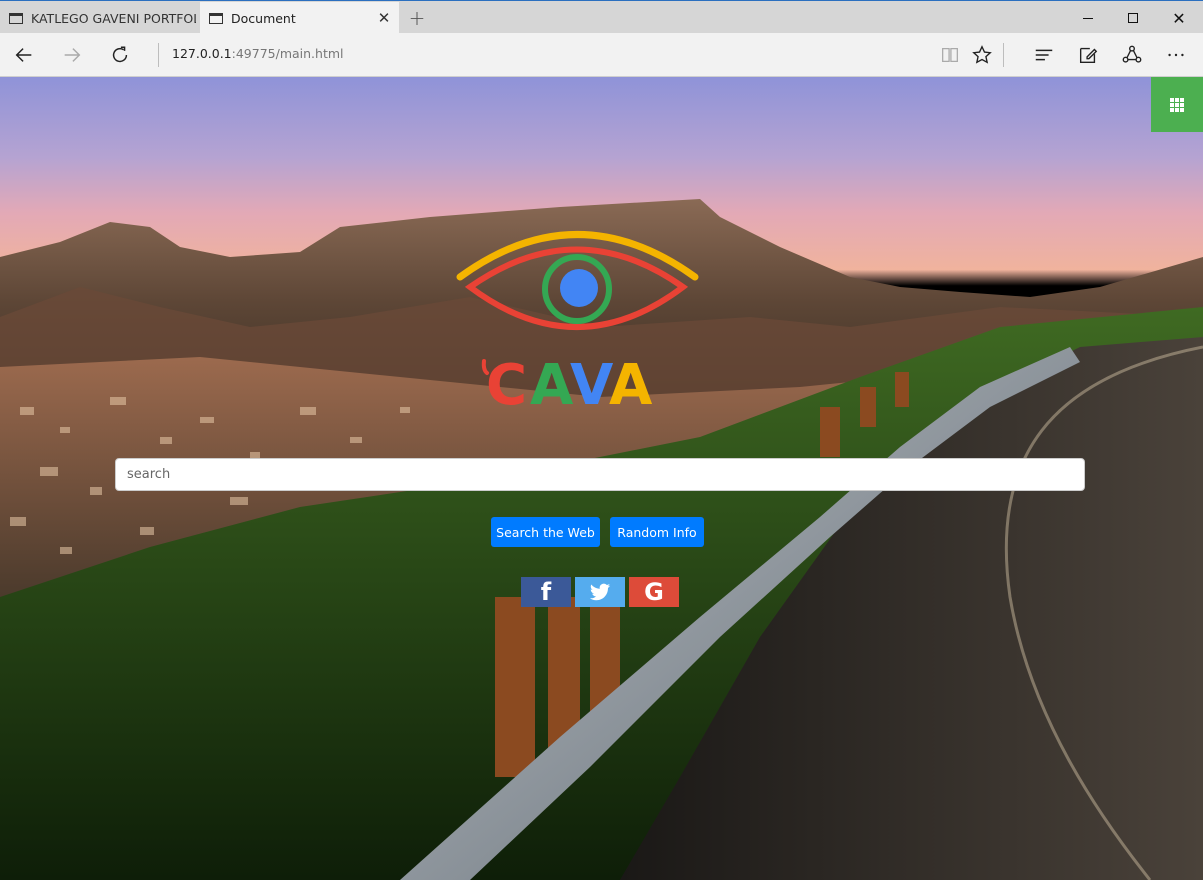 The image size is (1203, 880). What do you see at coordinates (506, 385) in the screenshot?
I see `logo-letter-c: C` at bounding box center [506, 385].